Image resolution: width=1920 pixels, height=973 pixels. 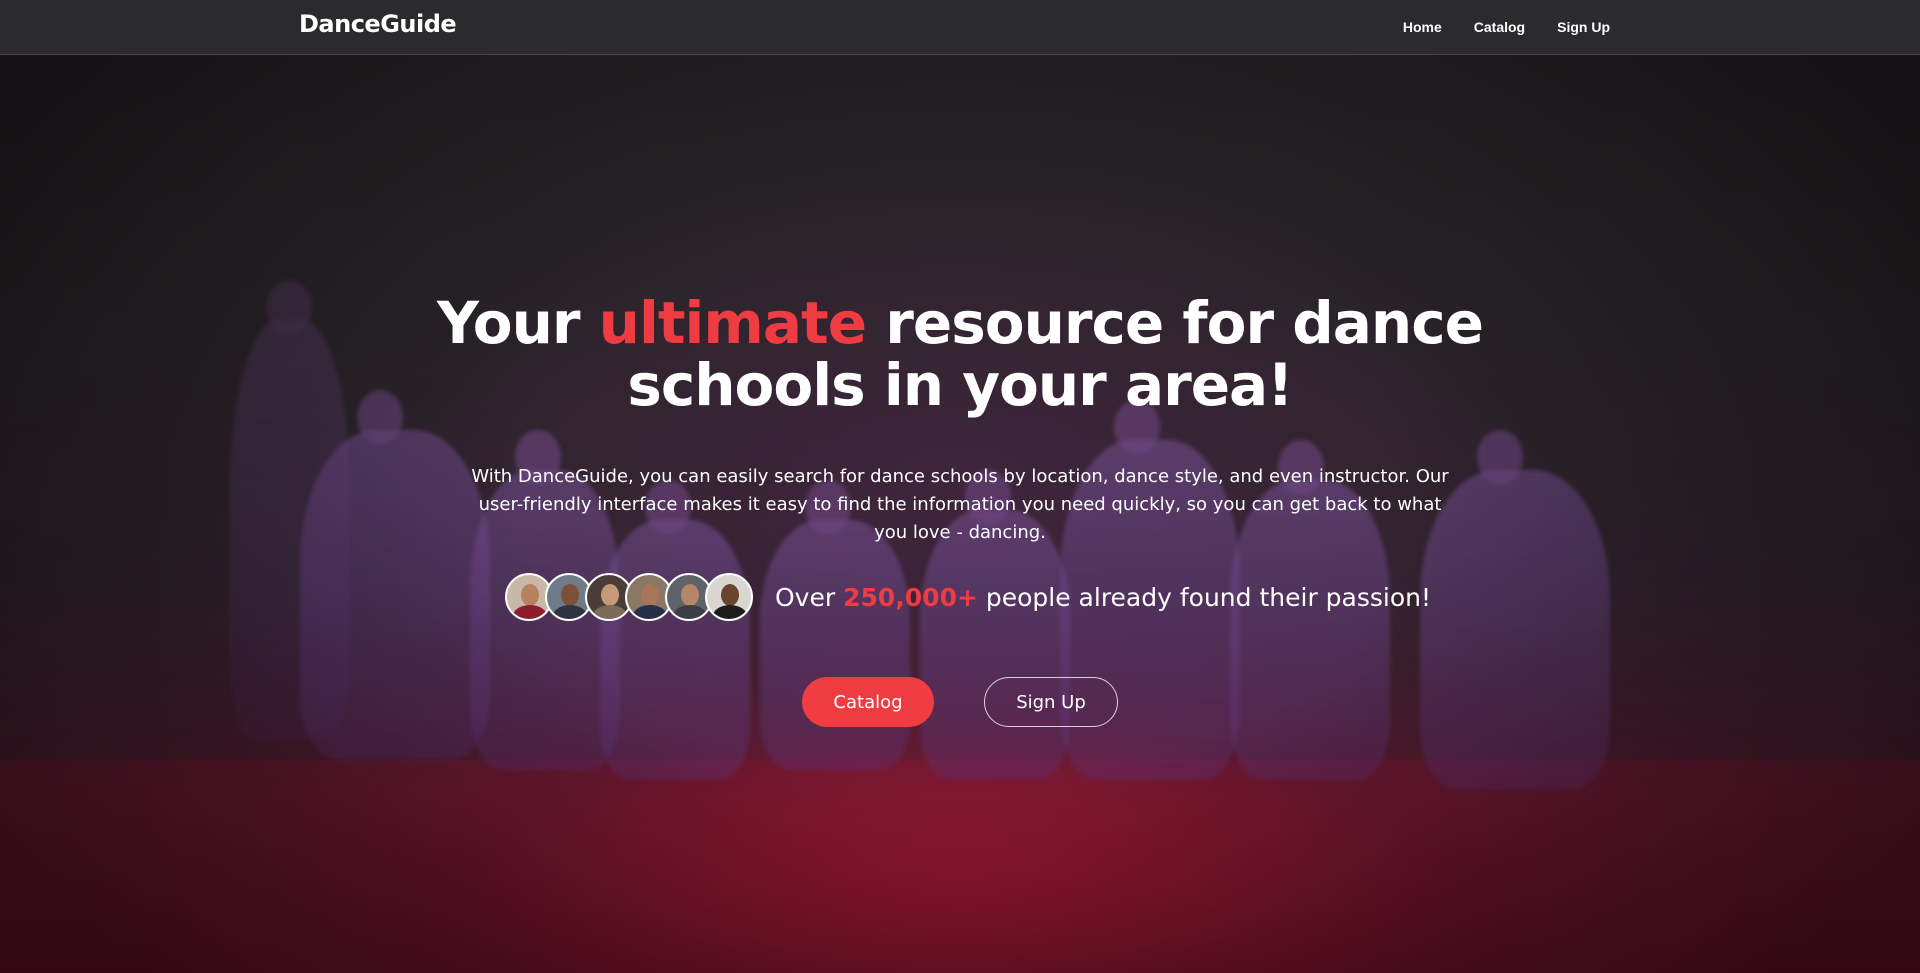 I want to click on catalog-button: Catalog, so click(x=868, y=702).